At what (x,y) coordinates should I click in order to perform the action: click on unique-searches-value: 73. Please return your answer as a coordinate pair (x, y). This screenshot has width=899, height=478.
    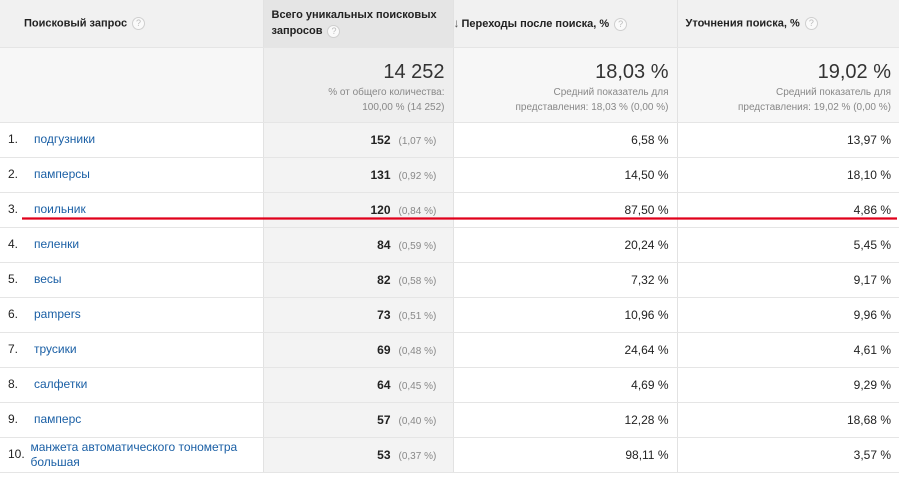
    Looking at the image, I should click on (384, 314).